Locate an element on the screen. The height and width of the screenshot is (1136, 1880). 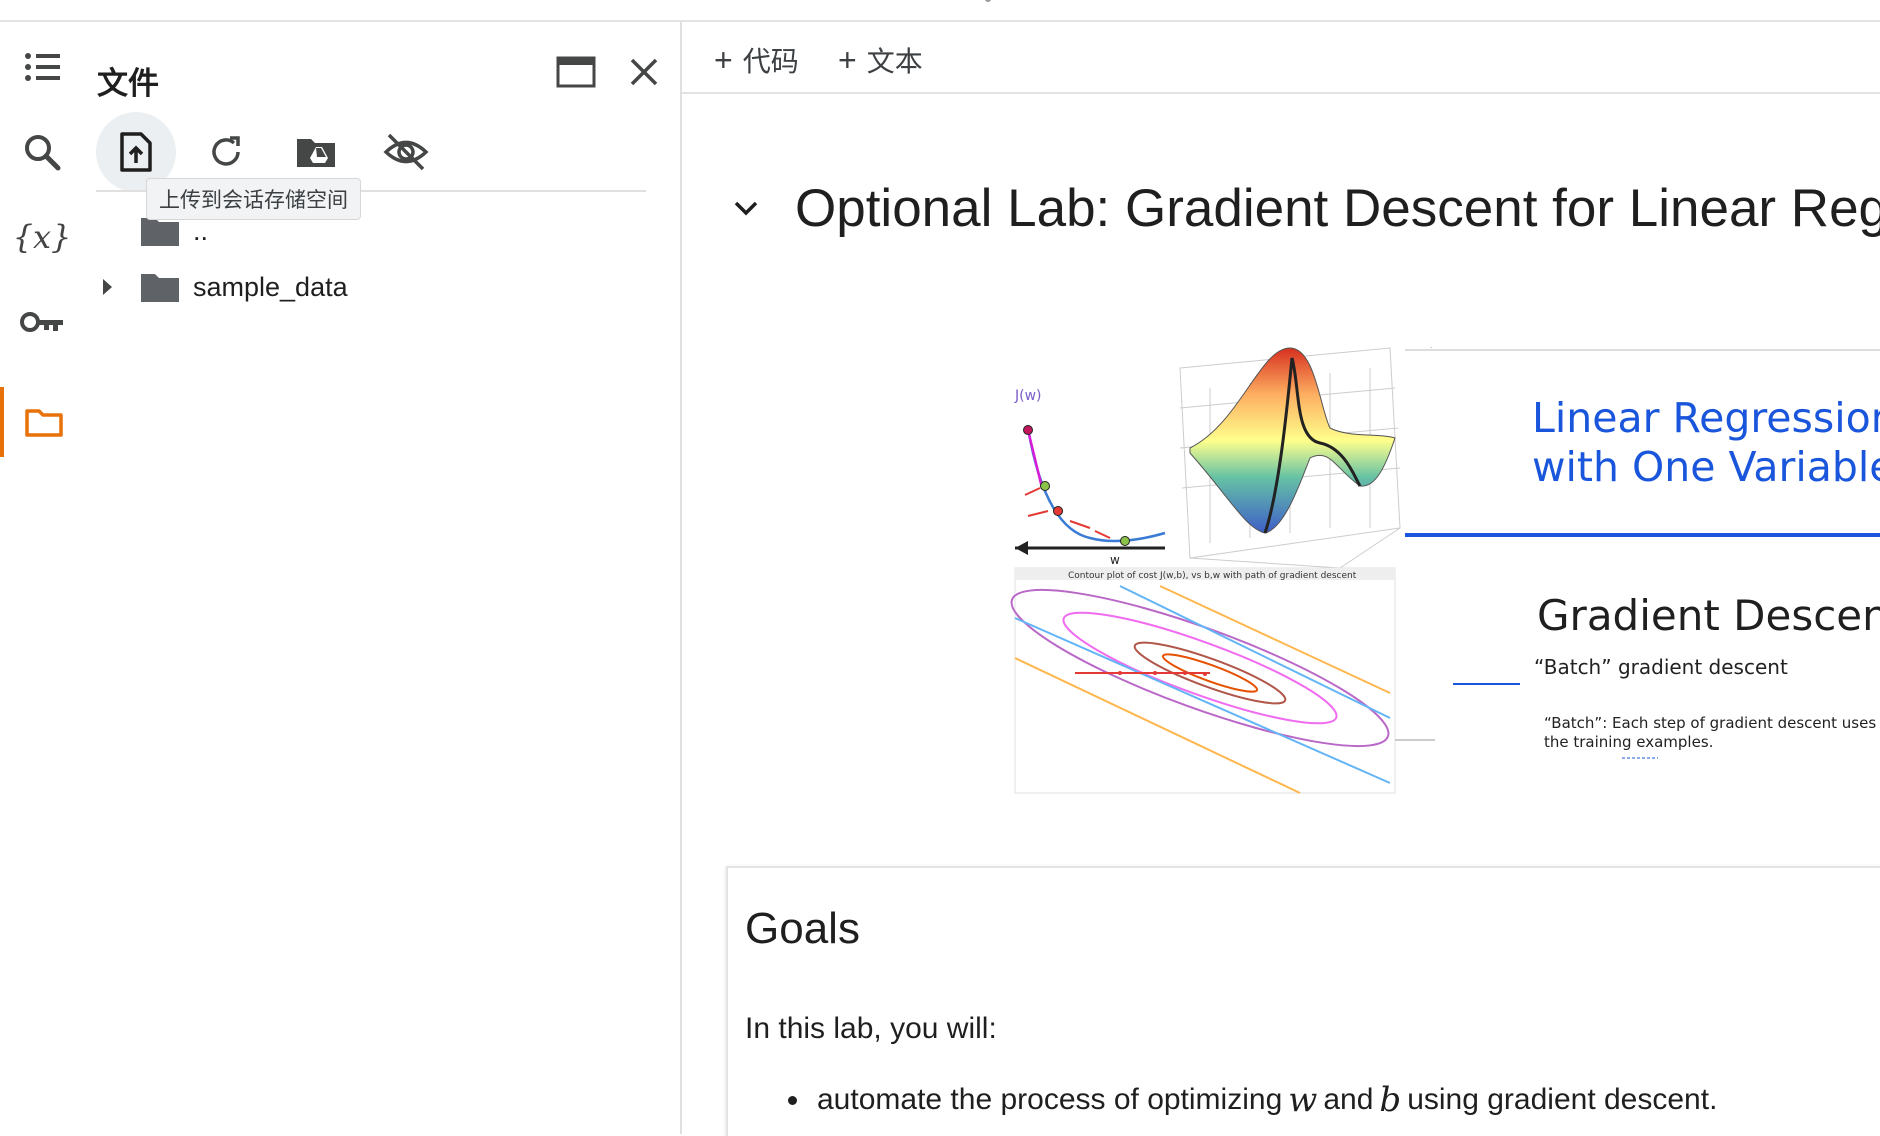
slide-batch-desc-2: the training examples. is located at coordinates (1629, 742).